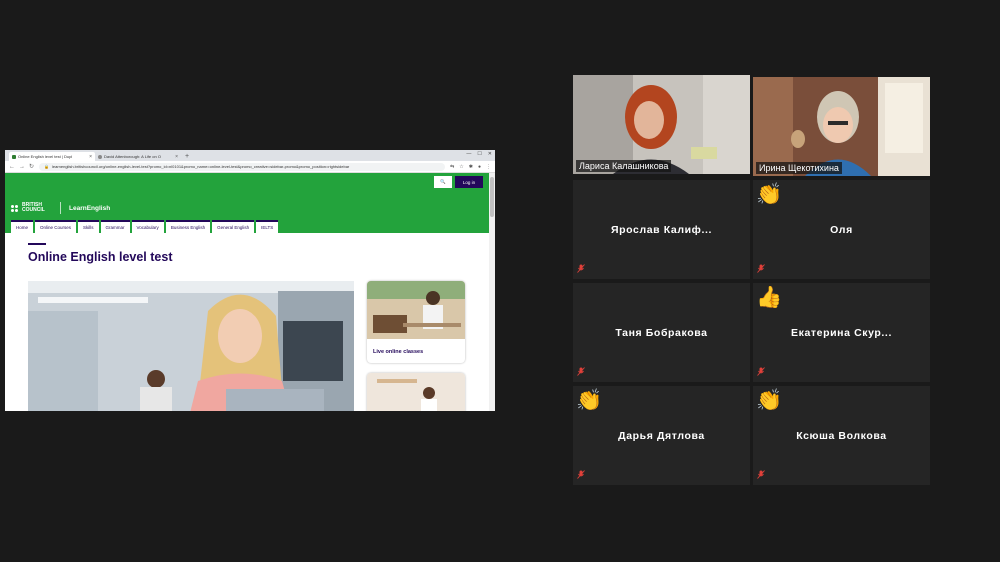 The height and width of the screenshot is (562, 1000). I want to click on globe-favicon-icon, so click(100, 156).